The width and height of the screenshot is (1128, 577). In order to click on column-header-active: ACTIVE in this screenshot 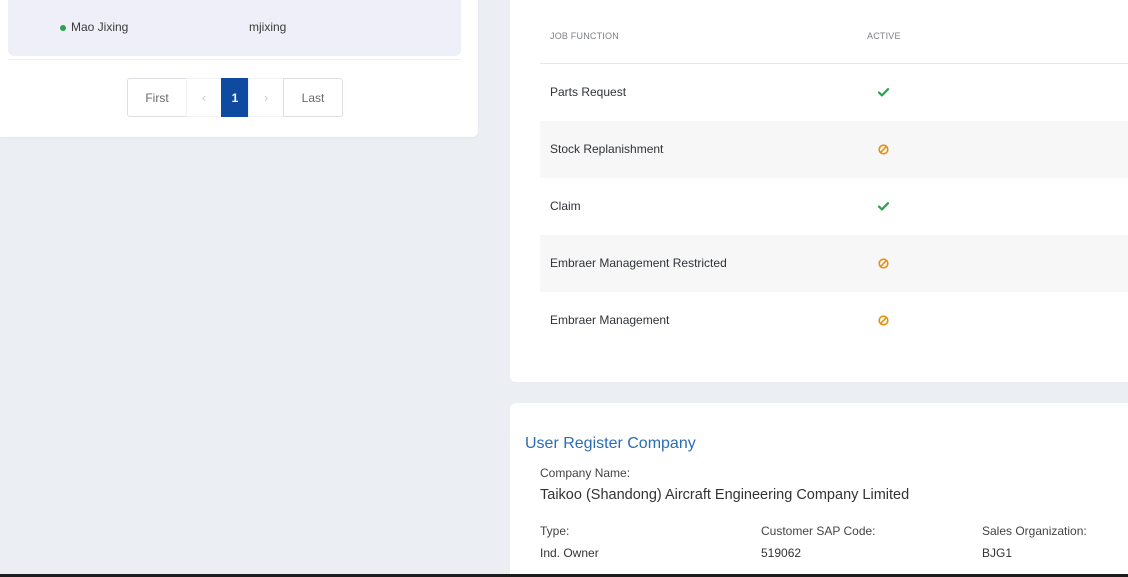, I will do `click(884, 36)`.